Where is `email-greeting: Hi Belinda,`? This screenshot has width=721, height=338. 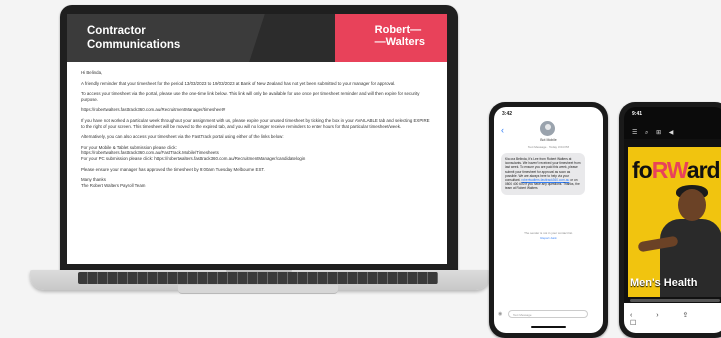
email-greeting: Hi Belinda, is located at coordinates (92, 72).